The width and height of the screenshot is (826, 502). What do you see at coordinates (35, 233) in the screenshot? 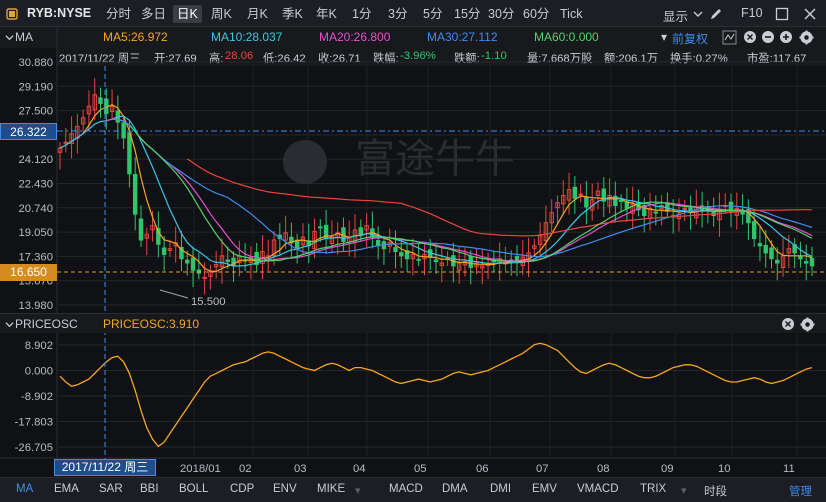
I see `price-axis-label: 19.050` at bounding box center [35, 233].